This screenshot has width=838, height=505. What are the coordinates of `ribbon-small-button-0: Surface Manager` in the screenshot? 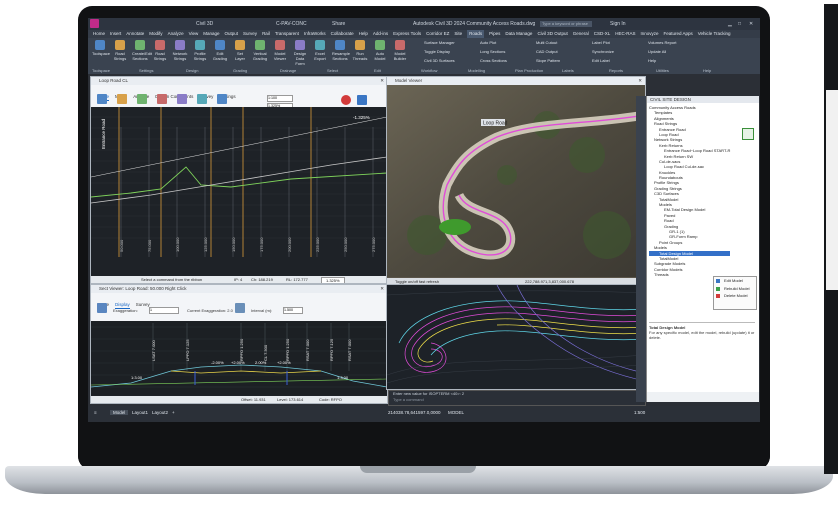 It's located at (449, 42).